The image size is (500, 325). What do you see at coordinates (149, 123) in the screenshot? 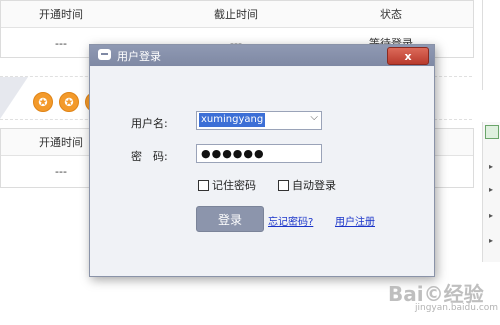
I see `username-label: 用户名:` at bounding box center [149, 123].